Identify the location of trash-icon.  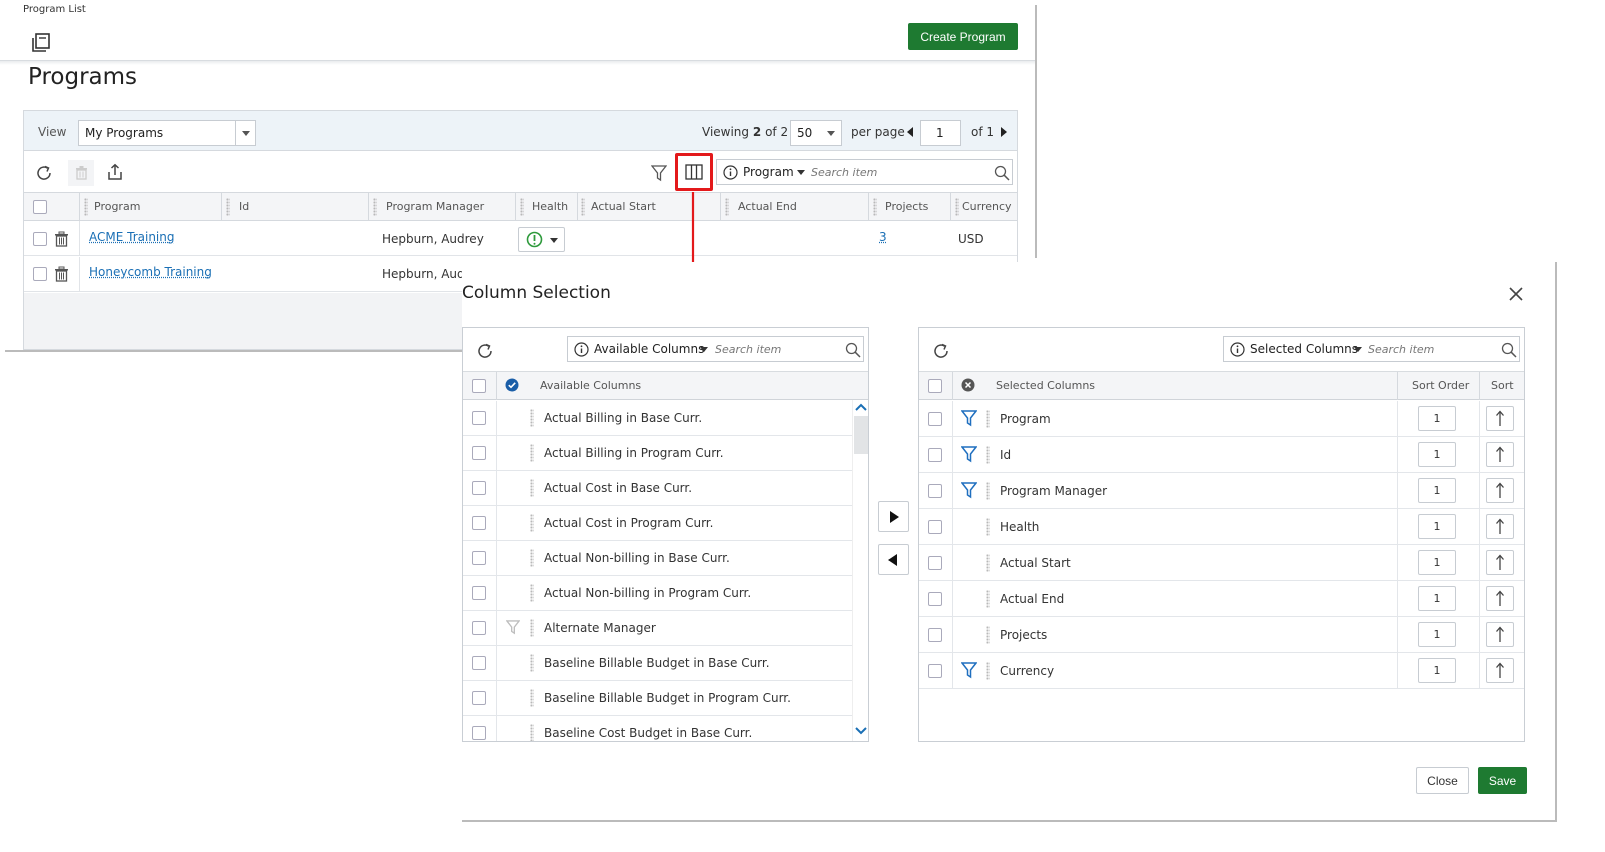
(61, 239).